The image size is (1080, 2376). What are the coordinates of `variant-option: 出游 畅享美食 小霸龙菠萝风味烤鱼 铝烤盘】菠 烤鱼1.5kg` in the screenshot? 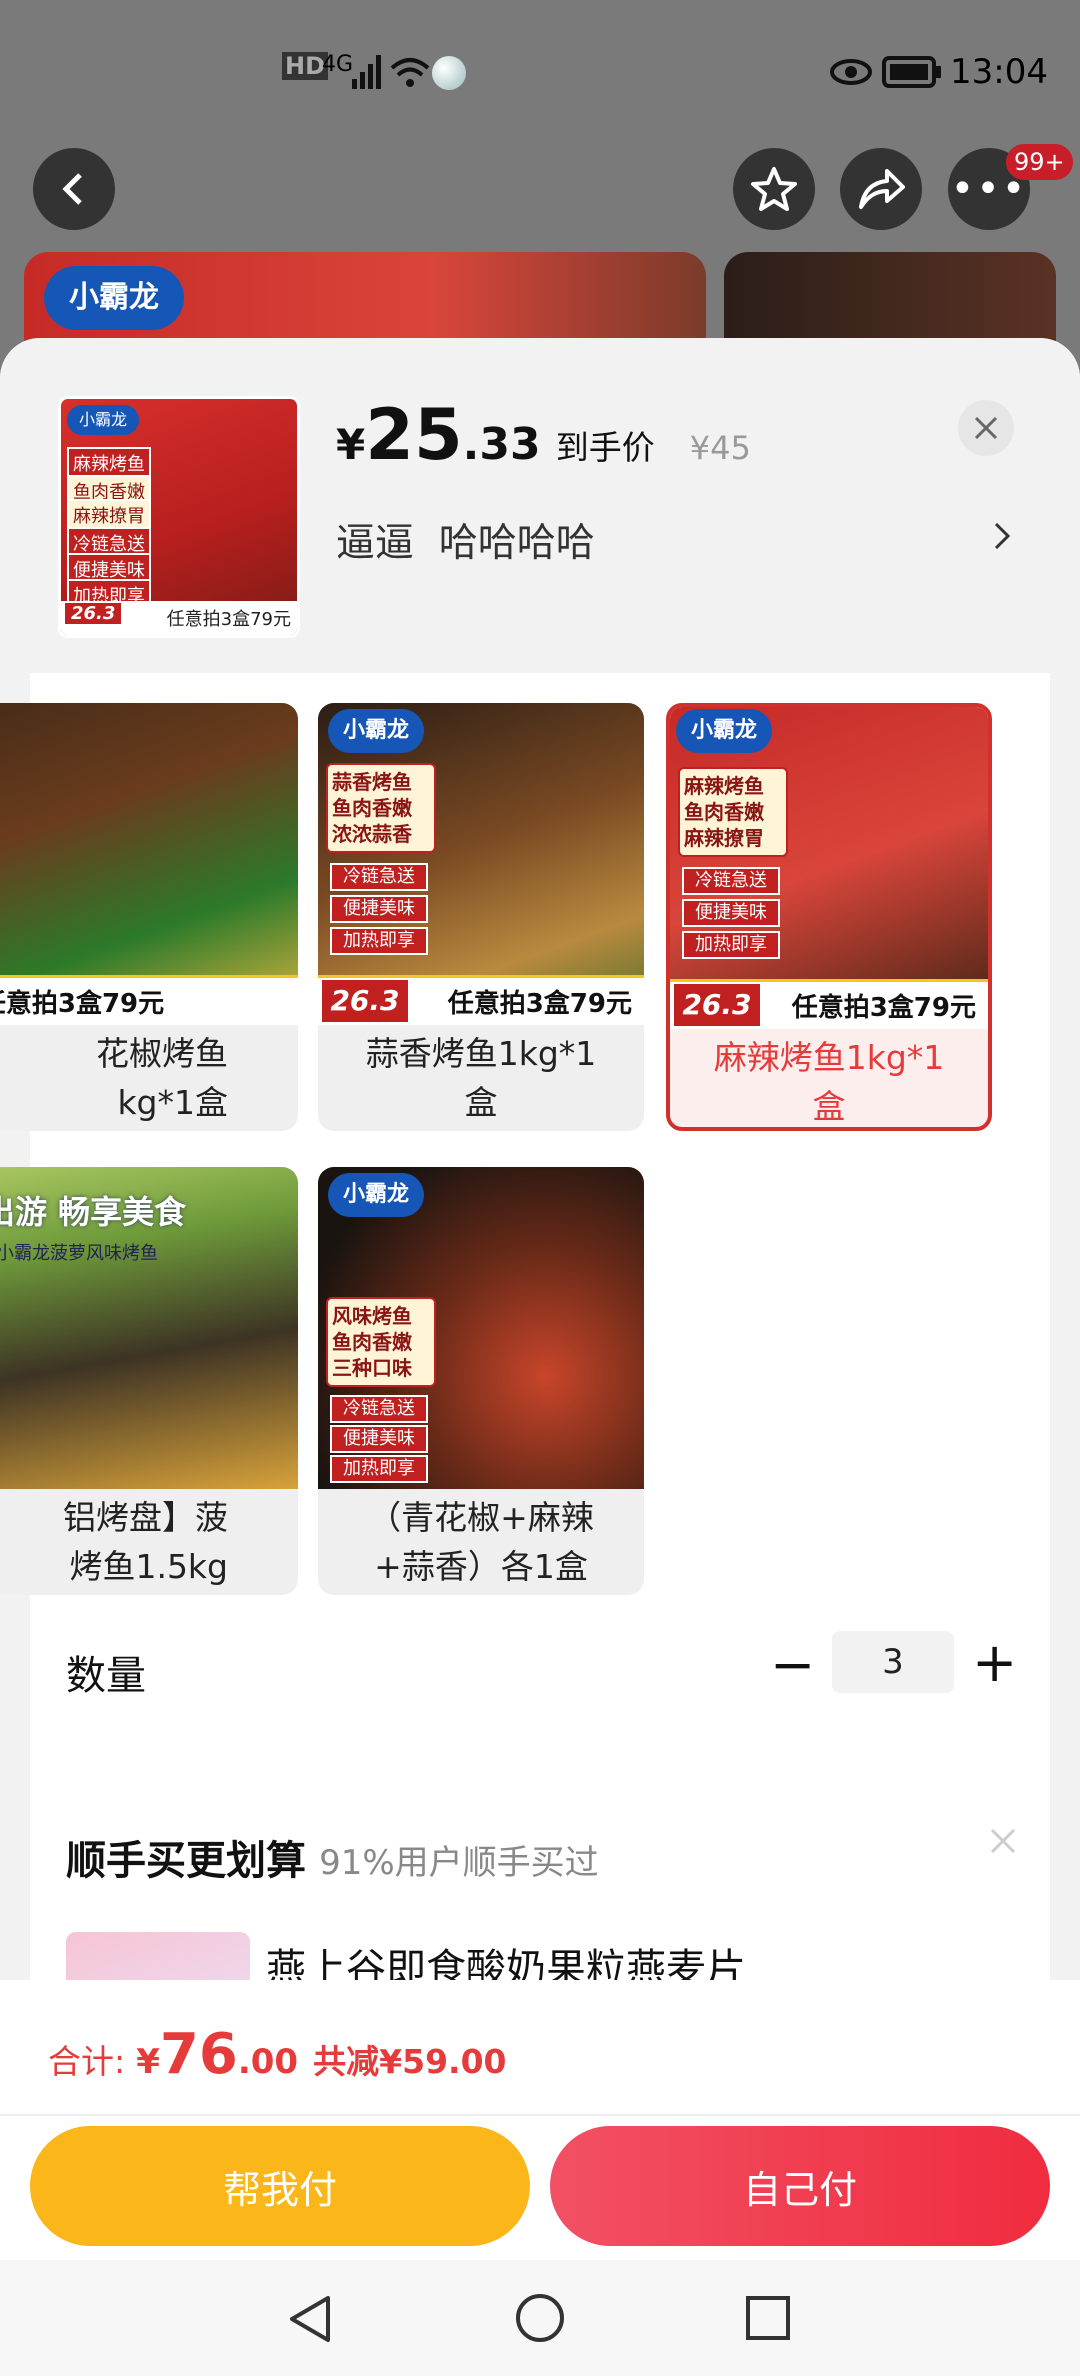 It's located at (149, 1381).